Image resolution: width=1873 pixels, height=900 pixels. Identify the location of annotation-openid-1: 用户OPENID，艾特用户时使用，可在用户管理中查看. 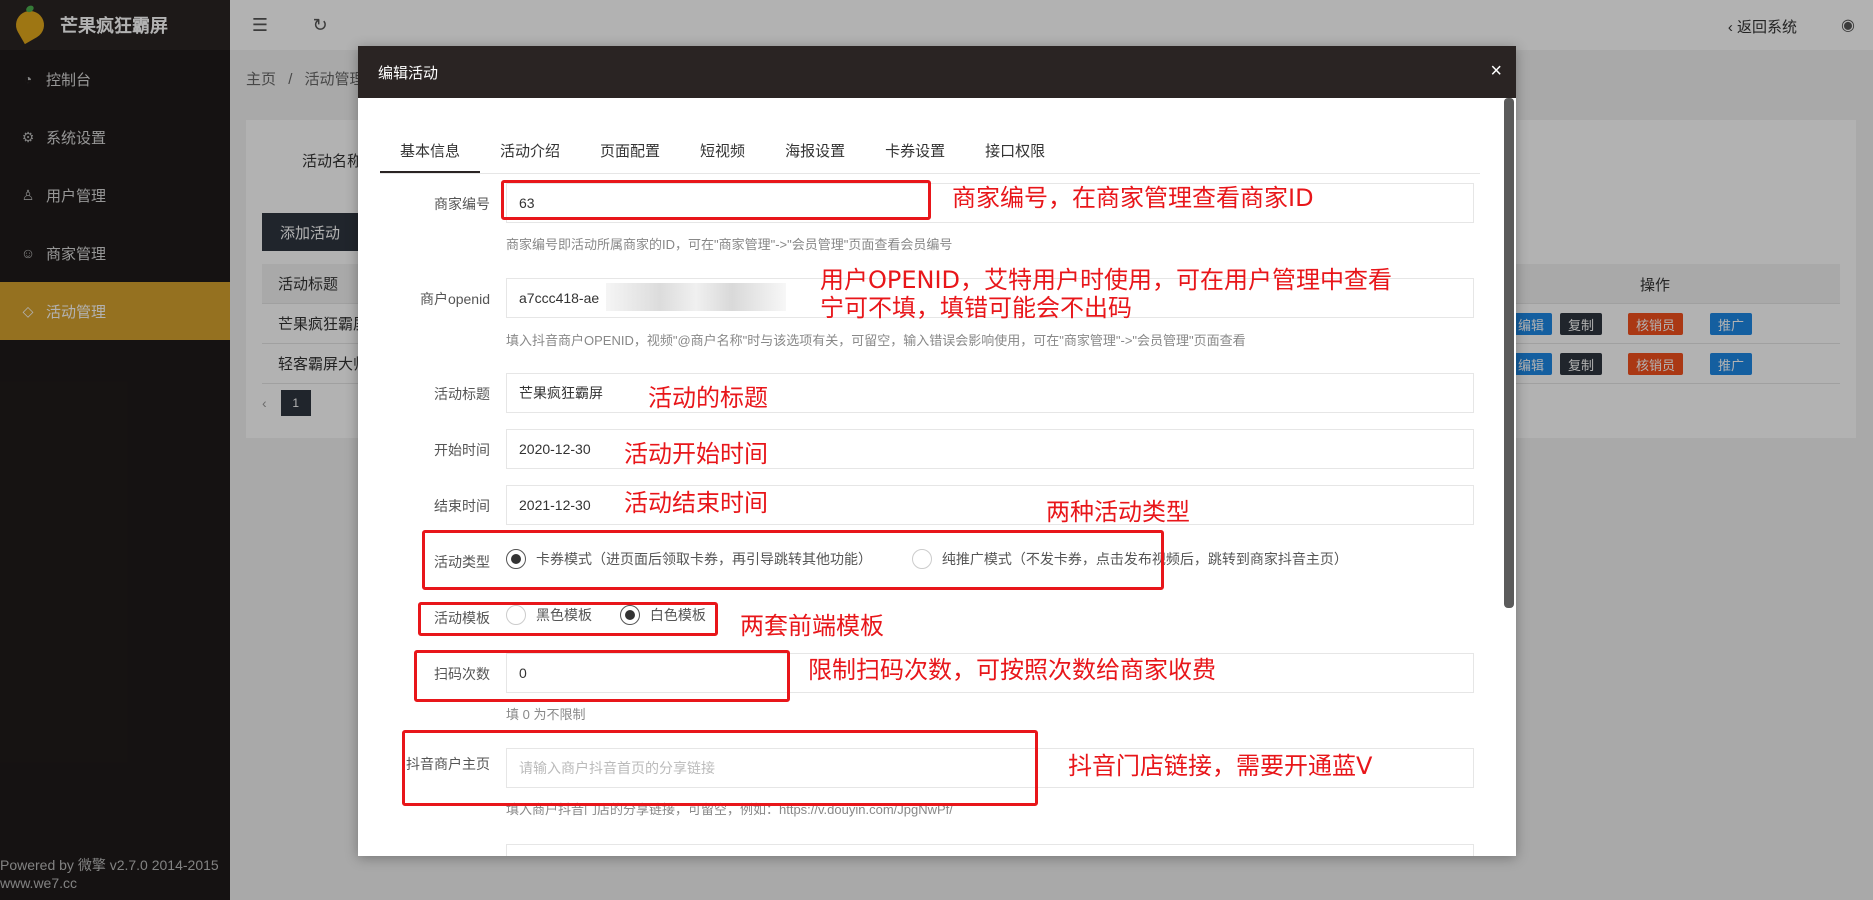
(1106, 280).